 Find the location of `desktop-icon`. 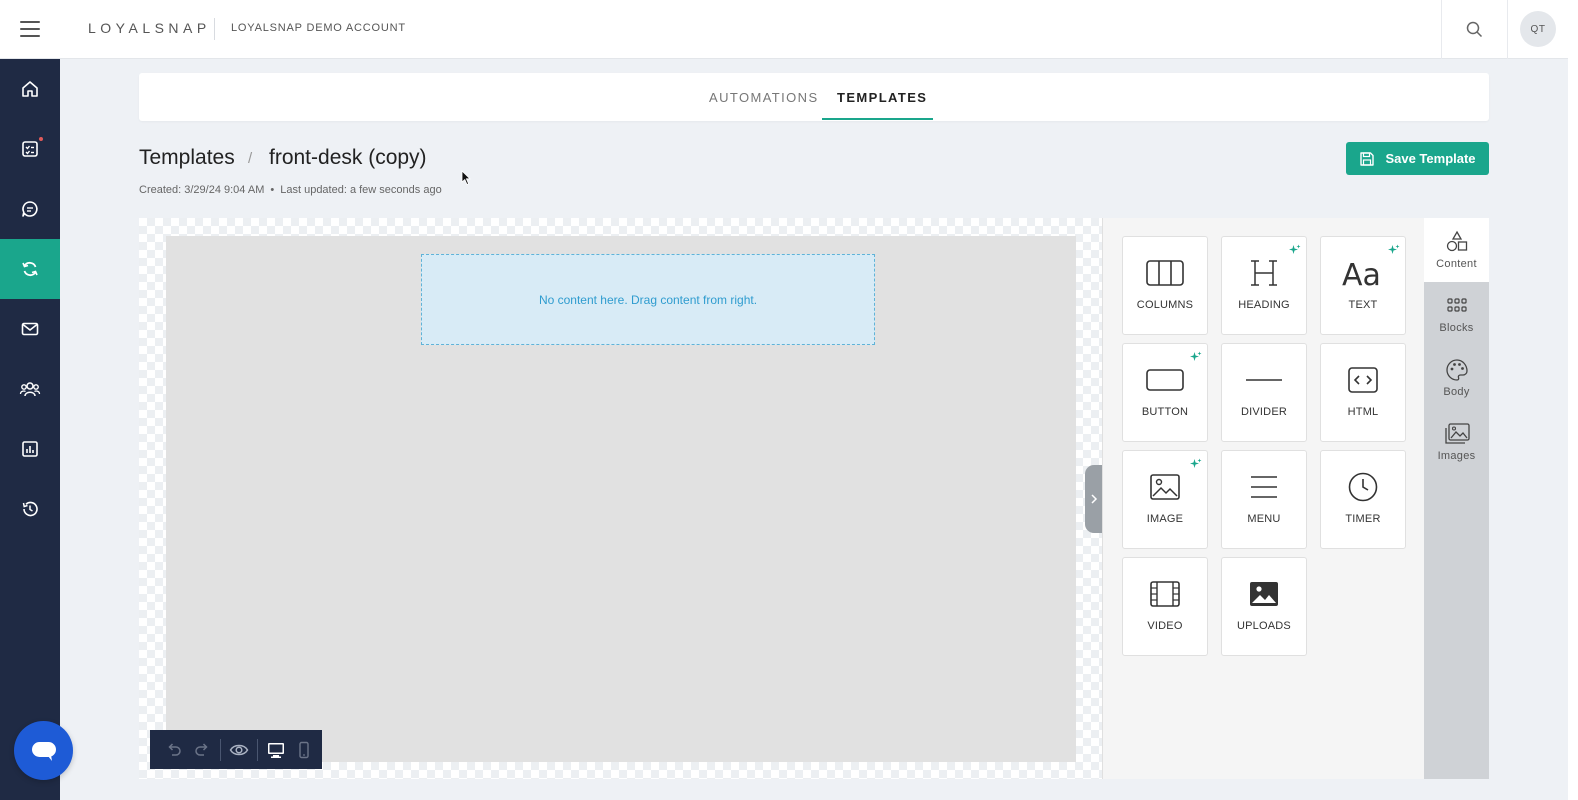

desktop-icon is located at coordinates (276, 750).